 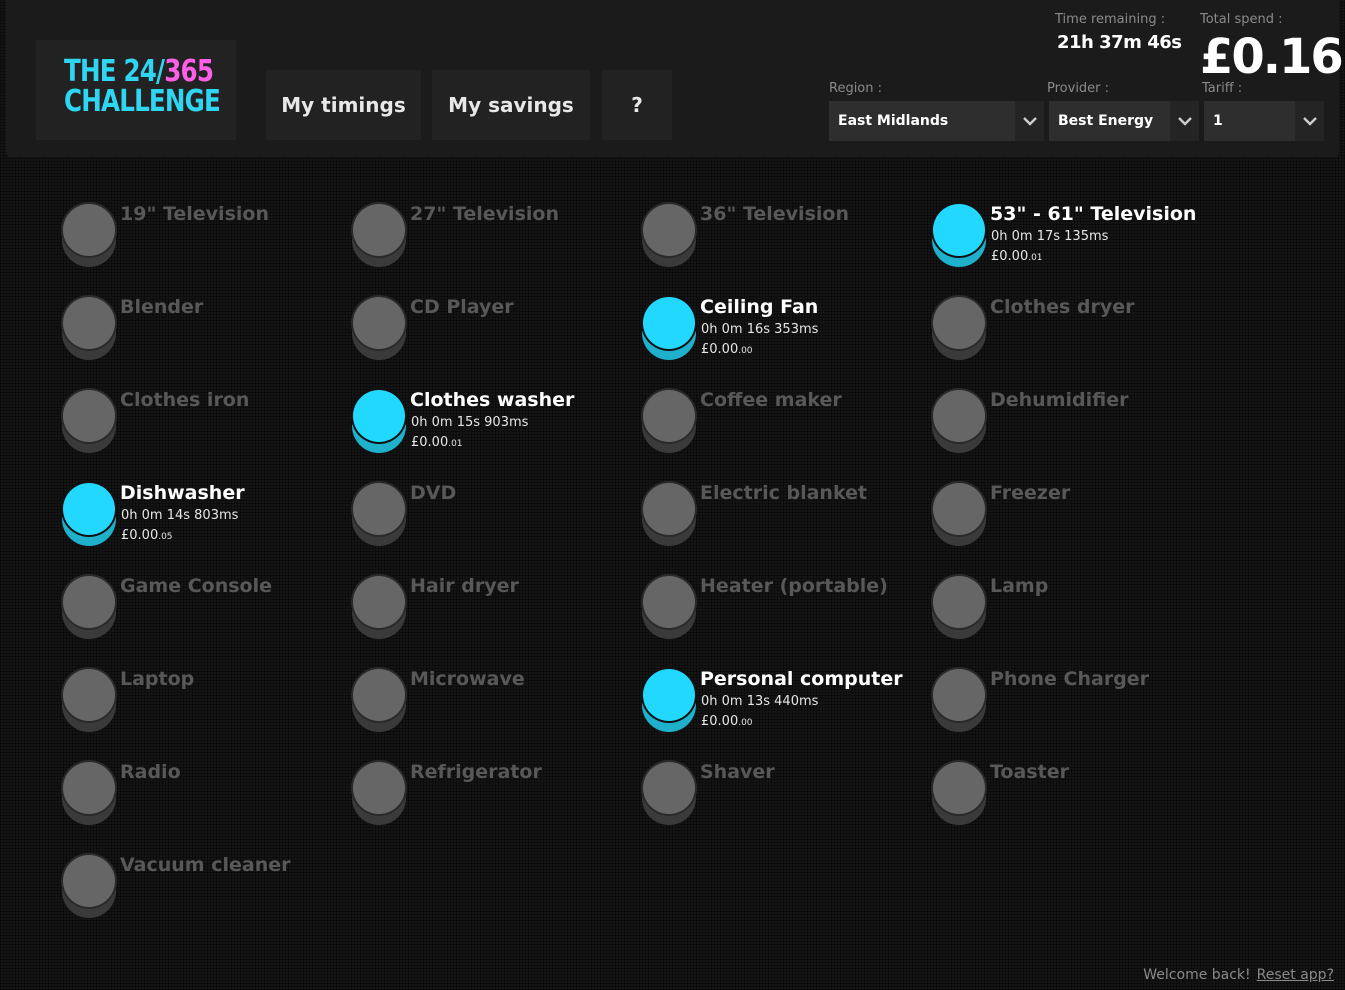 I want to click on appliance-toggle: Hair dryer, so click(x=492, y=615).